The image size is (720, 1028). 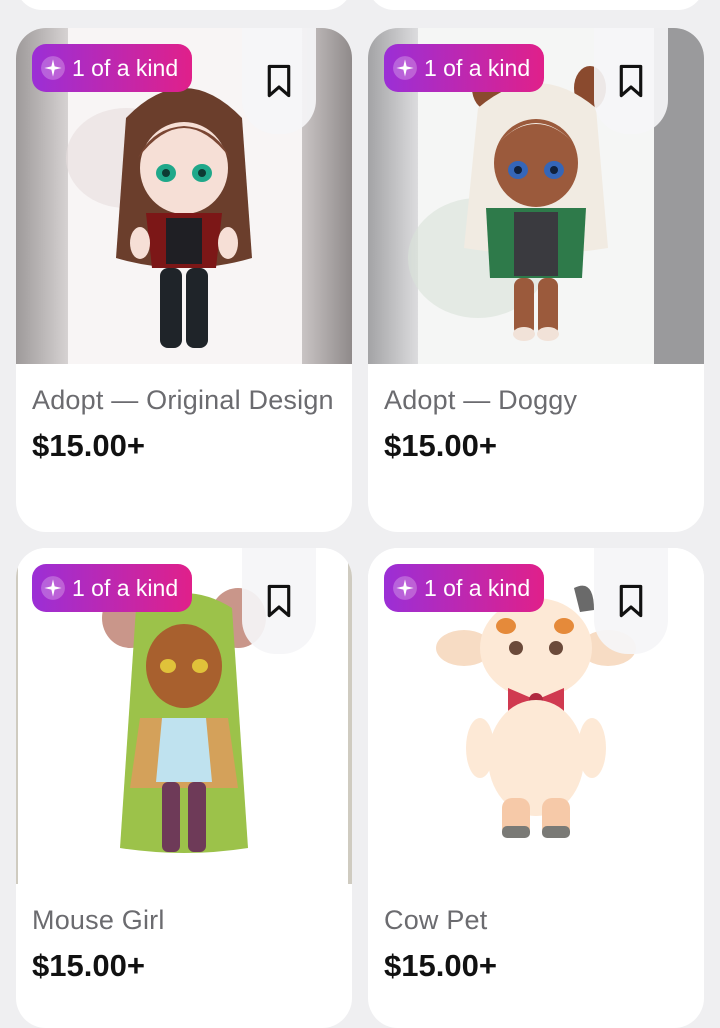 I want to click on listing-title: Adopt — Doggy, so click(x=536, y=400).